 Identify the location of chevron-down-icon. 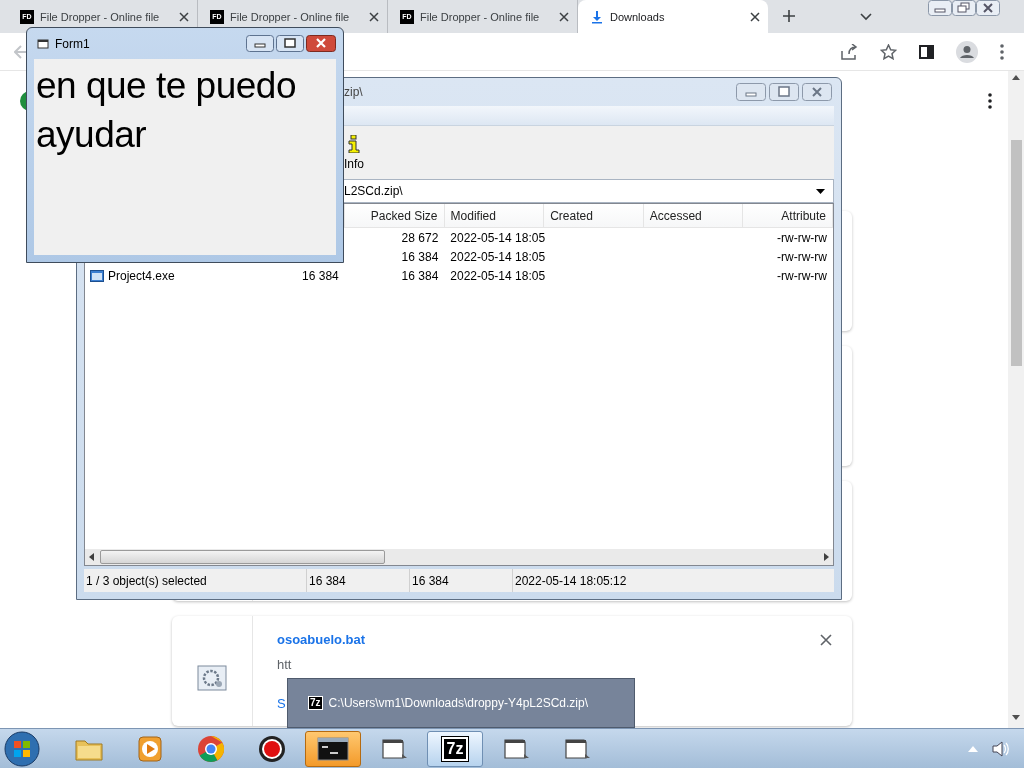
(866, 17).